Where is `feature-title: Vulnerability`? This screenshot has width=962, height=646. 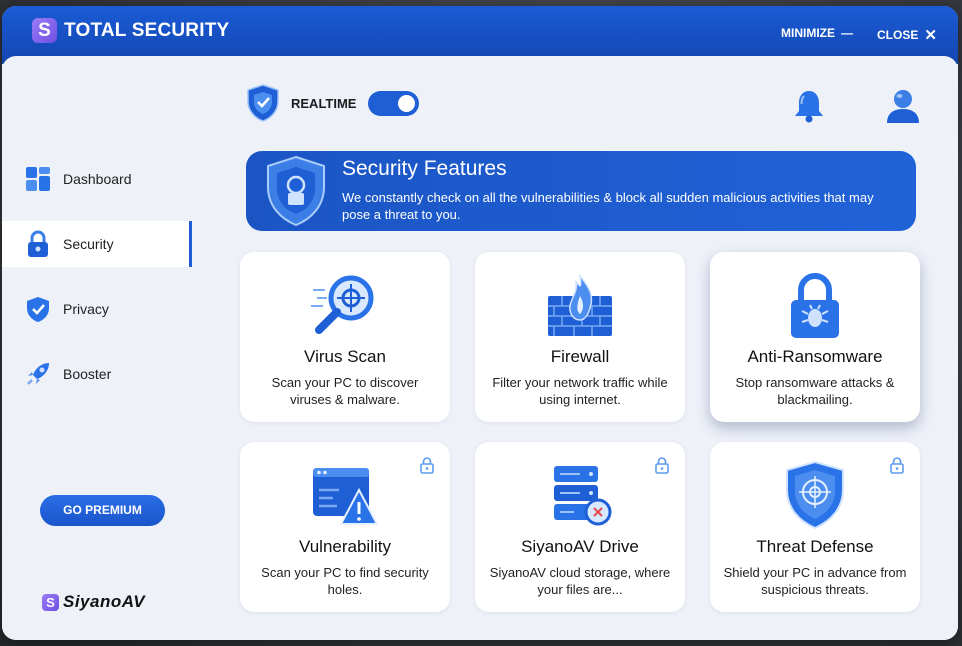
feature-title: Vulnerability is located at coordinates (345, 546).